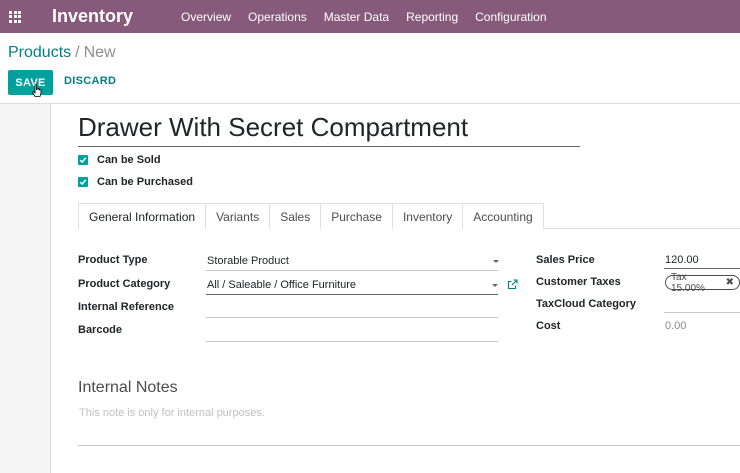 Image resolution: width=740 pixels, height=473 pixels. What do you see at coordinates (586, 304) in the screenshot?
I see `taxcloud-category-label: TaxCloud Category` at bounding box center [586, 304].